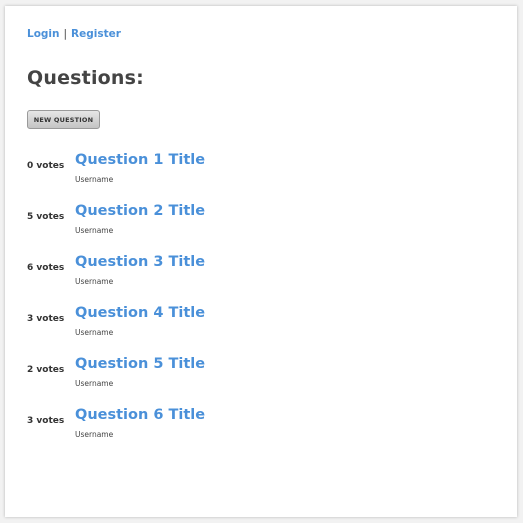 This screenshot has height=523, width=523. What do you see at coordinates (140, 160) in the screenshot?
I see `question-title-link: Question 1 Title` at bounding box center [140, 160].